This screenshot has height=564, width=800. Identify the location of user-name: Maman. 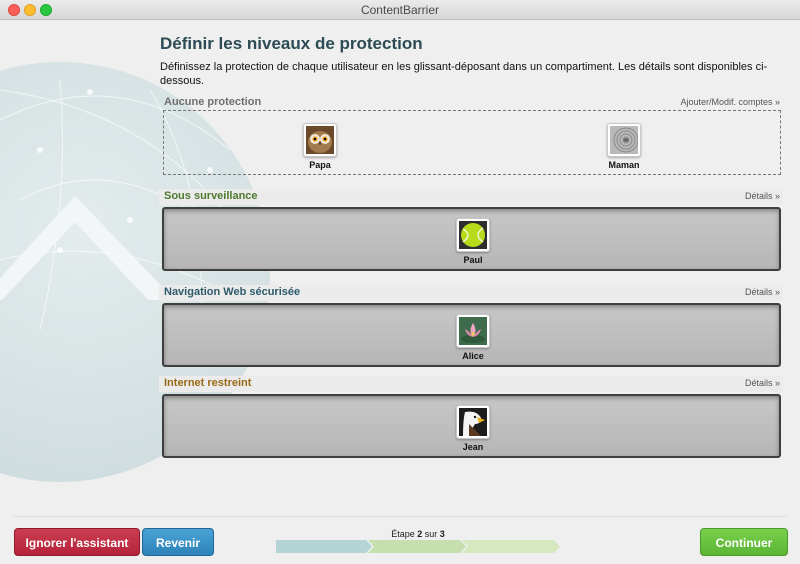
(624, 165).